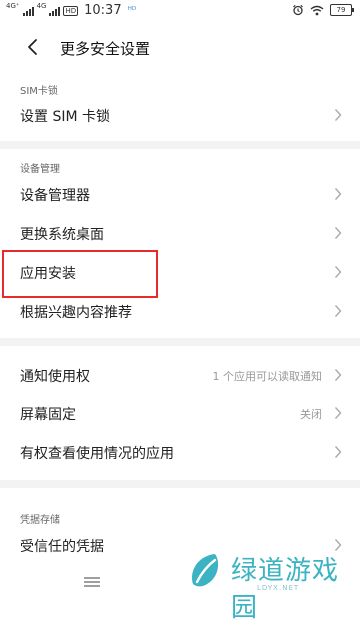 This screenshot has width=360, height=624. What do you see at coordinates (39, 91) in the screenshot?
I see `section-label-sim: SIM卡锁` at bounding box center [39, 91].